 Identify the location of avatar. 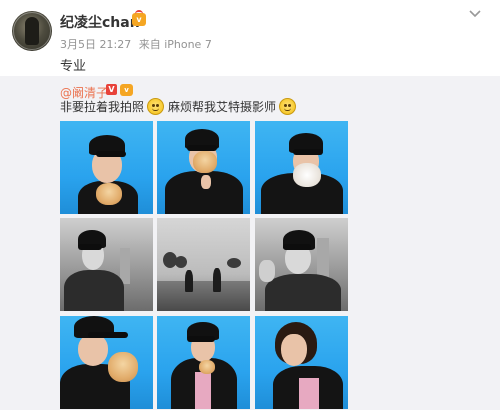
(32, 31).